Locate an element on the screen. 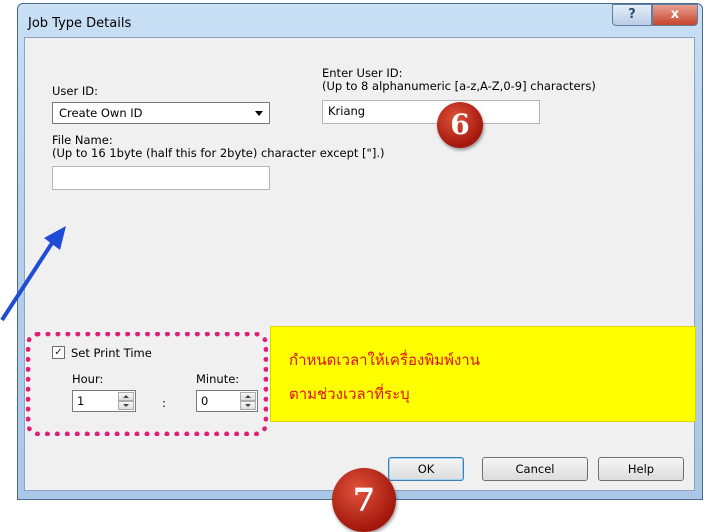 The width and height of the screenshot is (706, 532). minute-up-button is located at coordinates (248, 396).